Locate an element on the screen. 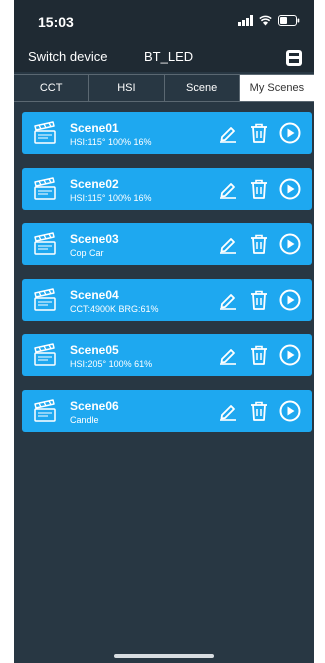 The width and height of the screenshot is (325, 663). scene-detail: HSI:205° 100% 61% is located at coordinates (111, 364).